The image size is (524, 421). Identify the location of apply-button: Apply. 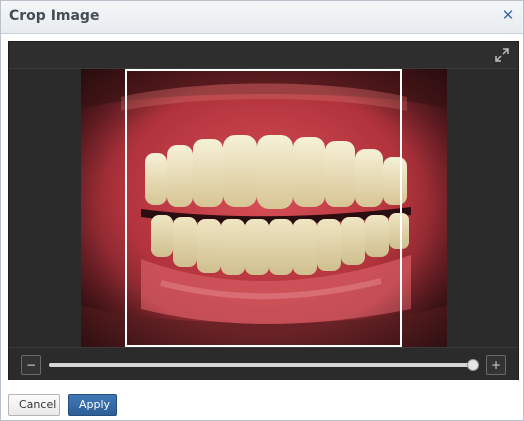
(92, 405).